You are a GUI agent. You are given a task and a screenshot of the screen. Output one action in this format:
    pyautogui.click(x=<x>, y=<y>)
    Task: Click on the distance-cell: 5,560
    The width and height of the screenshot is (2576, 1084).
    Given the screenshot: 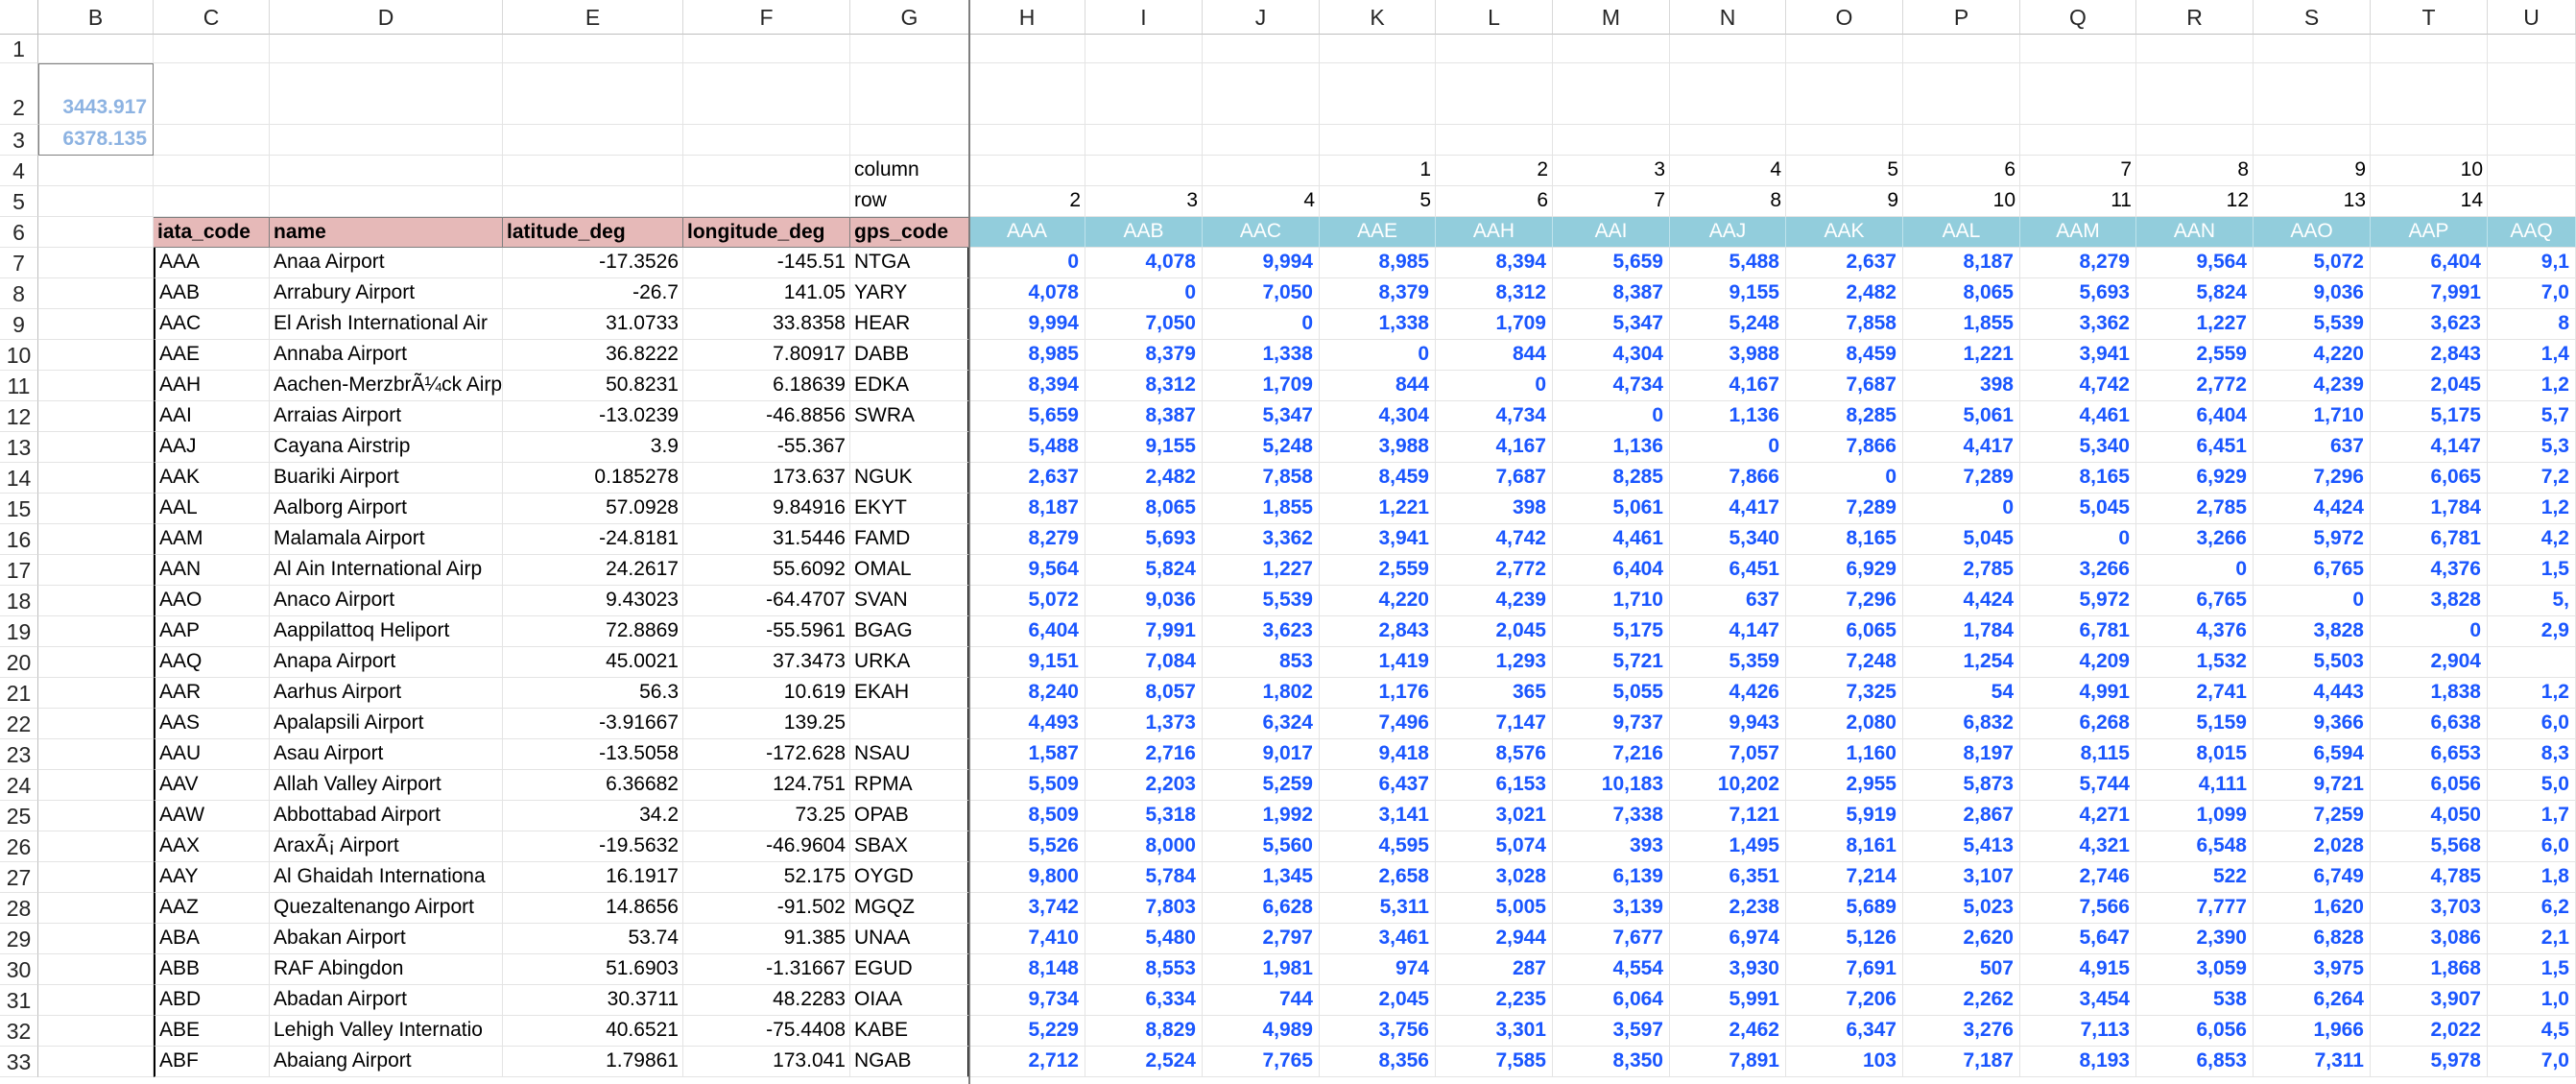 What is the action you would take?
    pyautogui.click(x=1261, y=846)
    